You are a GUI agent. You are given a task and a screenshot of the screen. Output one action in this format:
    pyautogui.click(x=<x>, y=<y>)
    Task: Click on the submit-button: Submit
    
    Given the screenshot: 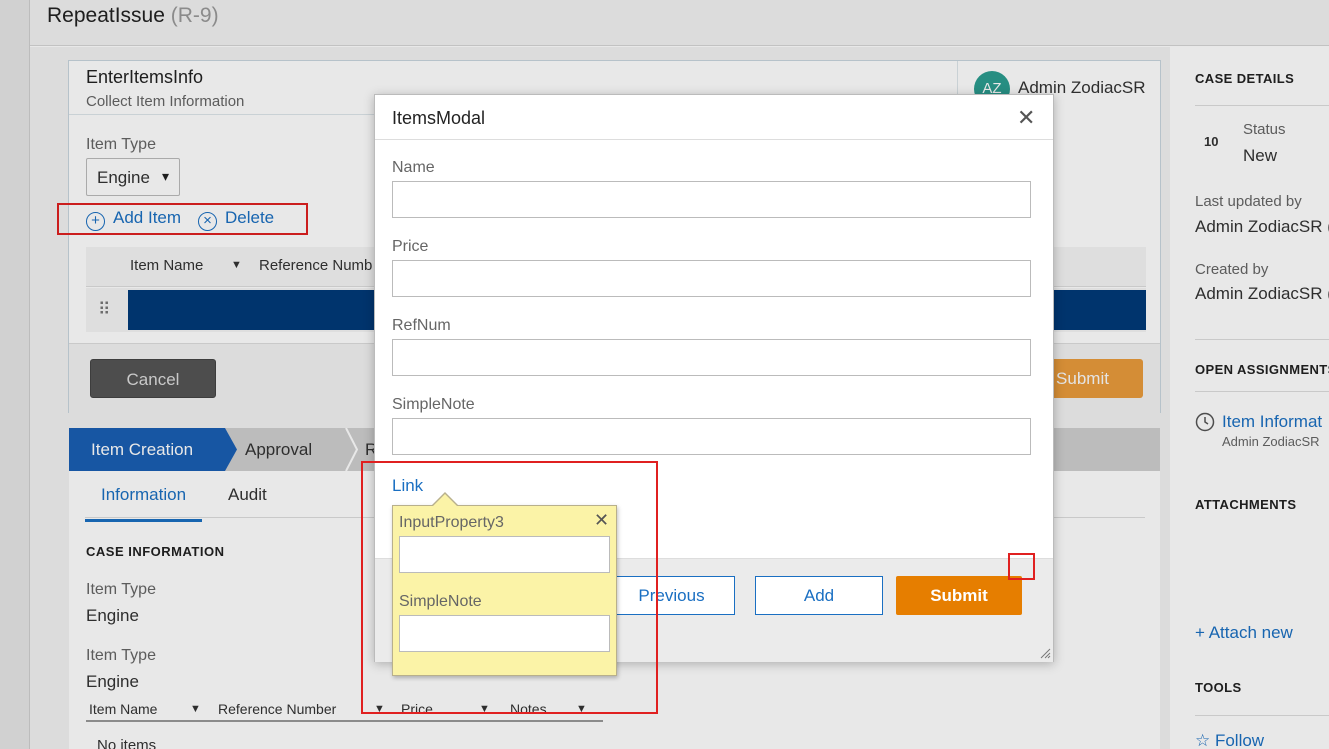 What is the action you would take?
    pyautogui.click(x=959, y=595)
    